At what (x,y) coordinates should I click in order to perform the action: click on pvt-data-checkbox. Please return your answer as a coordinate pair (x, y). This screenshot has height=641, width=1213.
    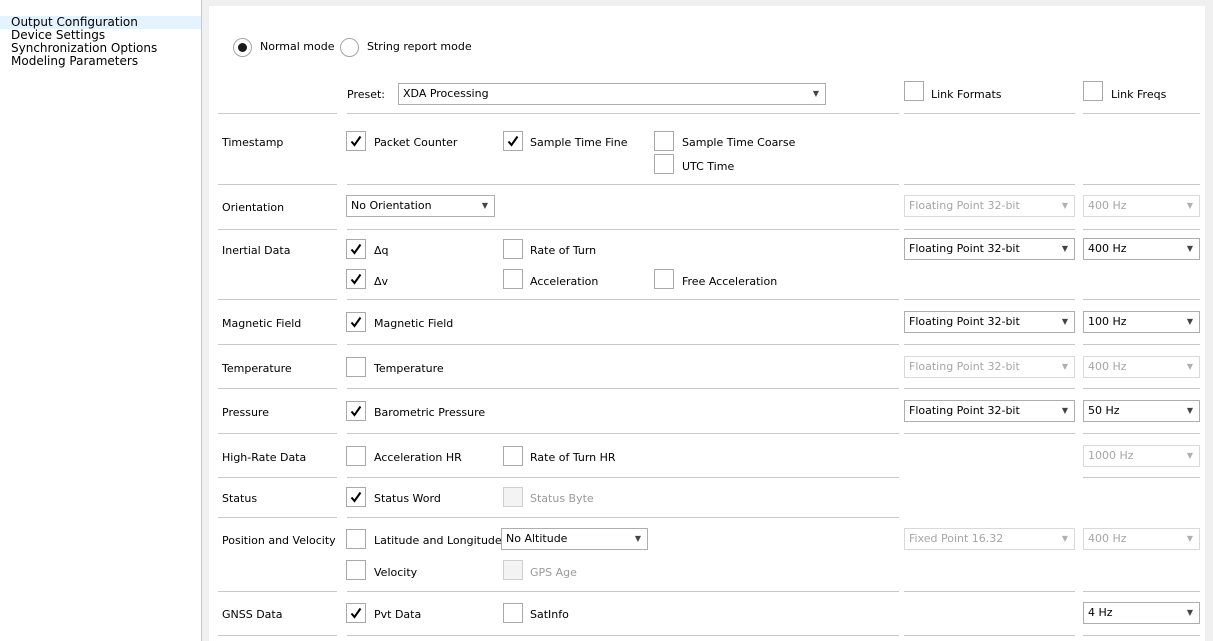
    Looking at the image, I should click on (356, 613).